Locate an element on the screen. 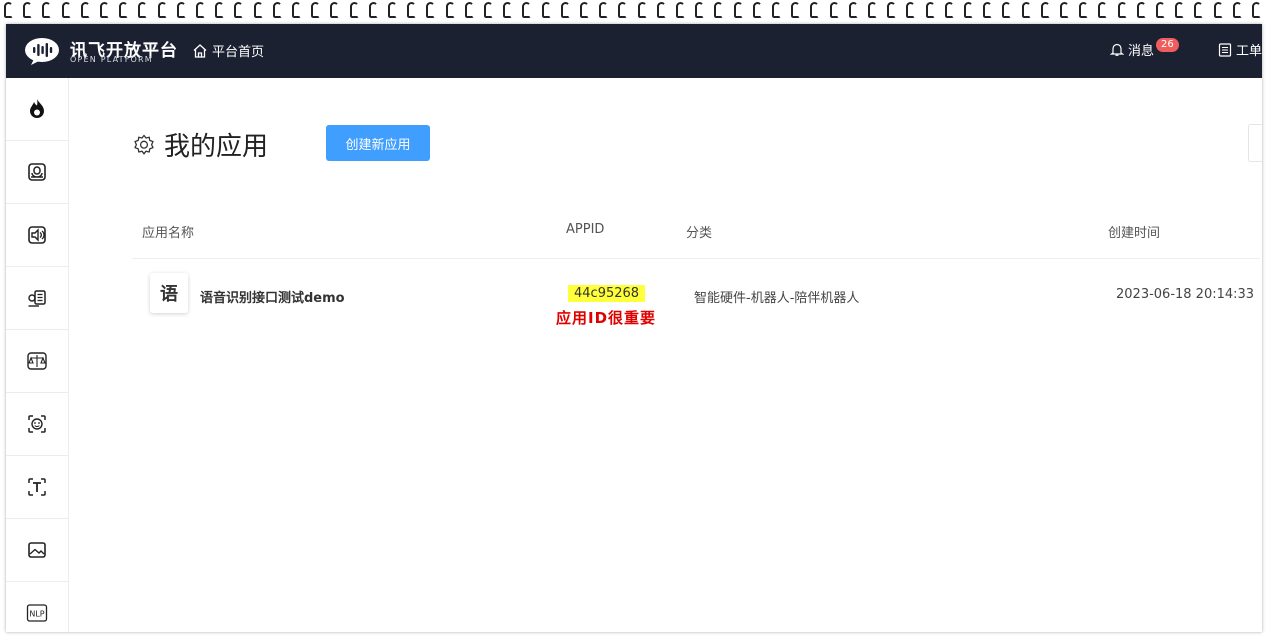  page-title-row: 我的应用 is located at coordinates (200, 144).